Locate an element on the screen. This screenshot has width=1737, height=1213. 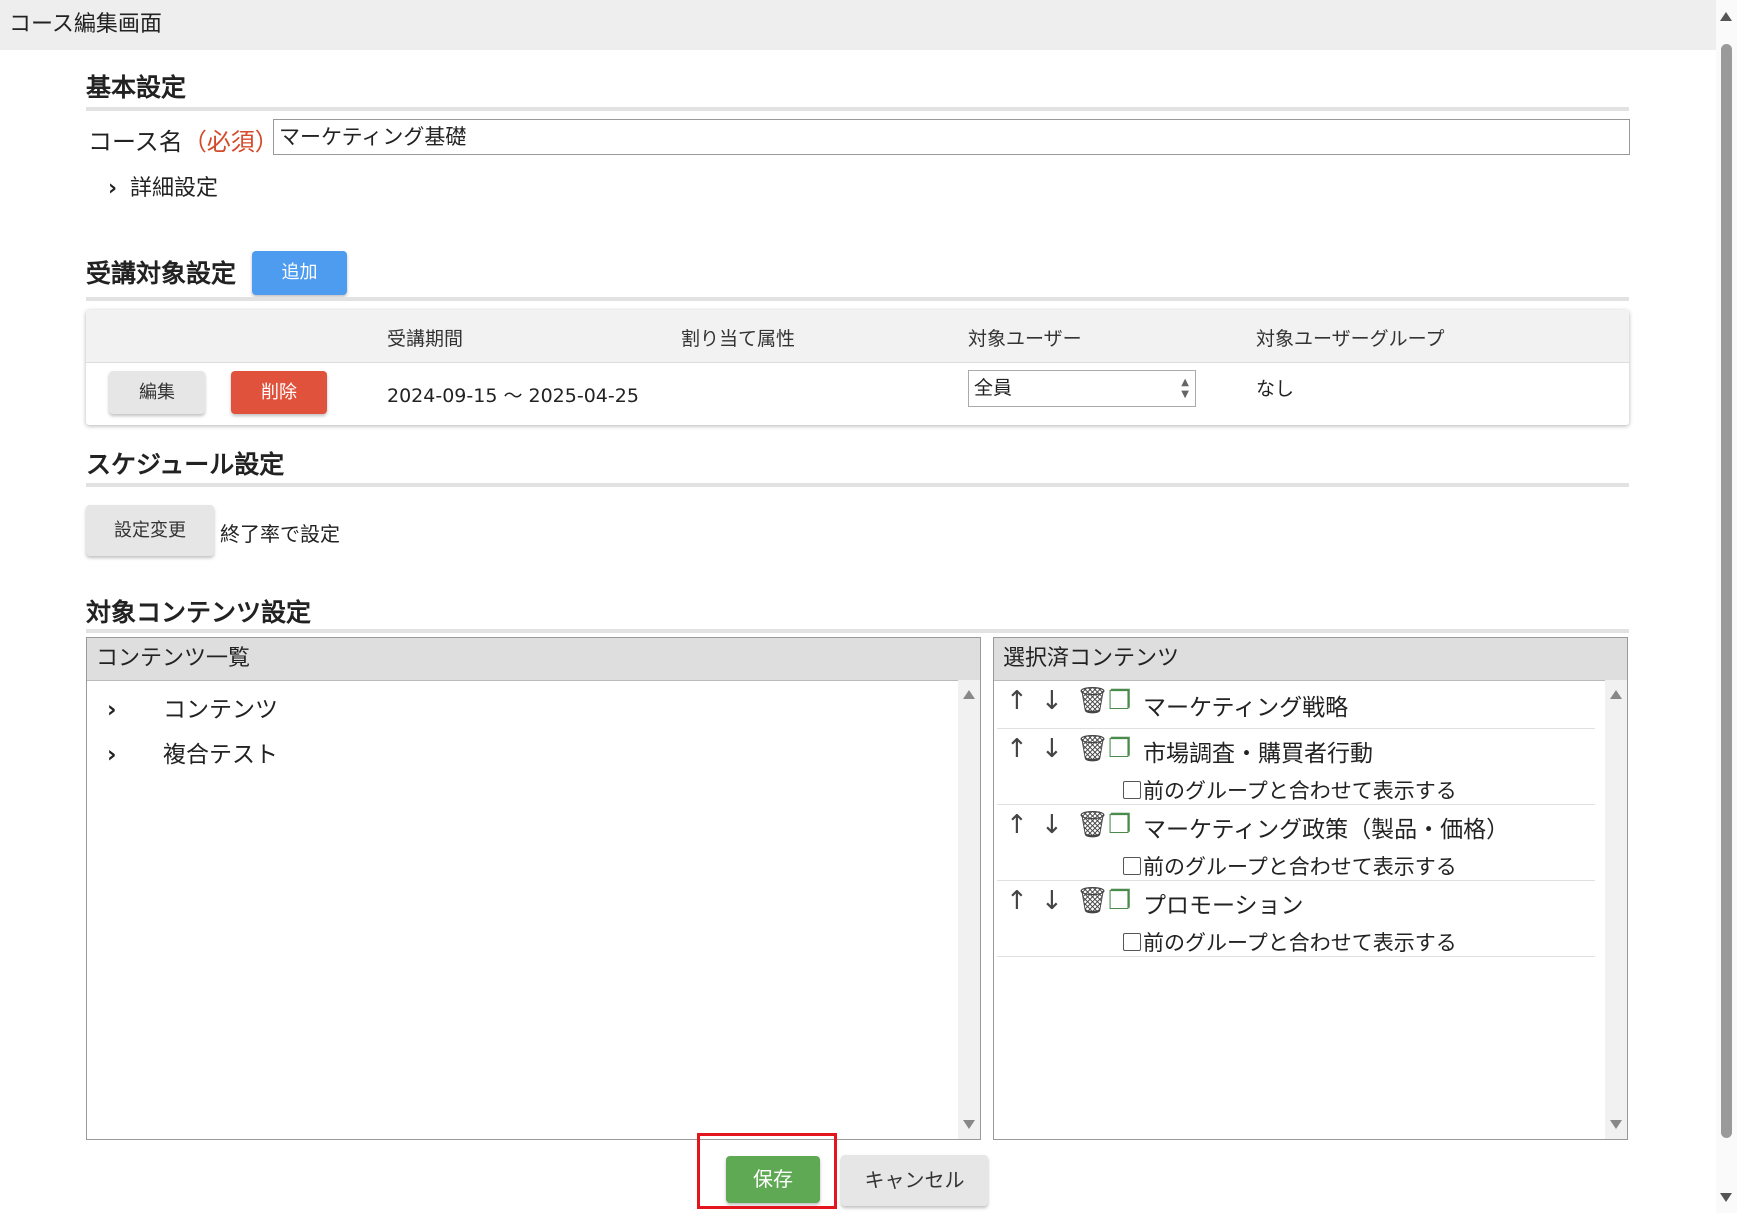
scrollbar-thumb is located at coordinates (1726, 591).